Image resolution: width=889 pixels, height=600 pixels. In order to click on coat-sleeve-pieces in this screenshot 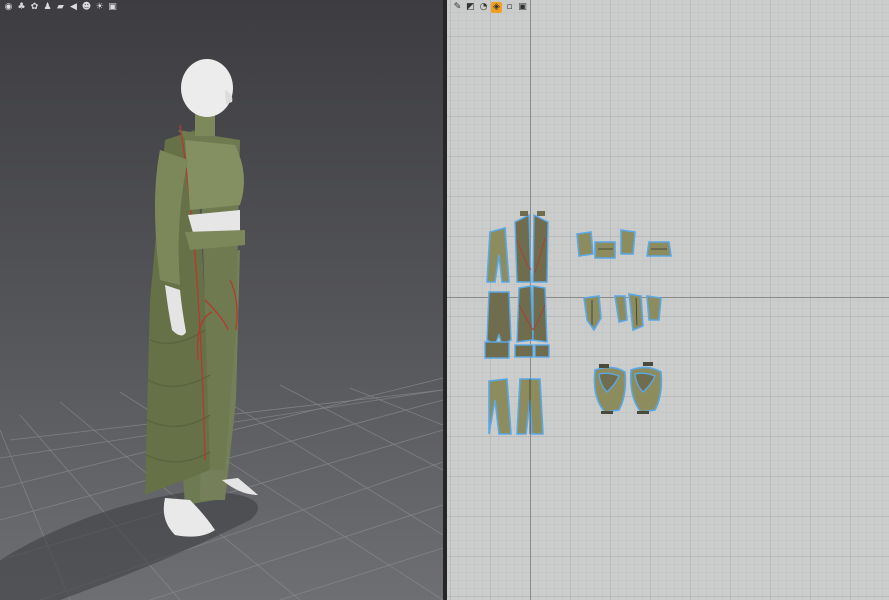, I will do `click(517, 322)`.